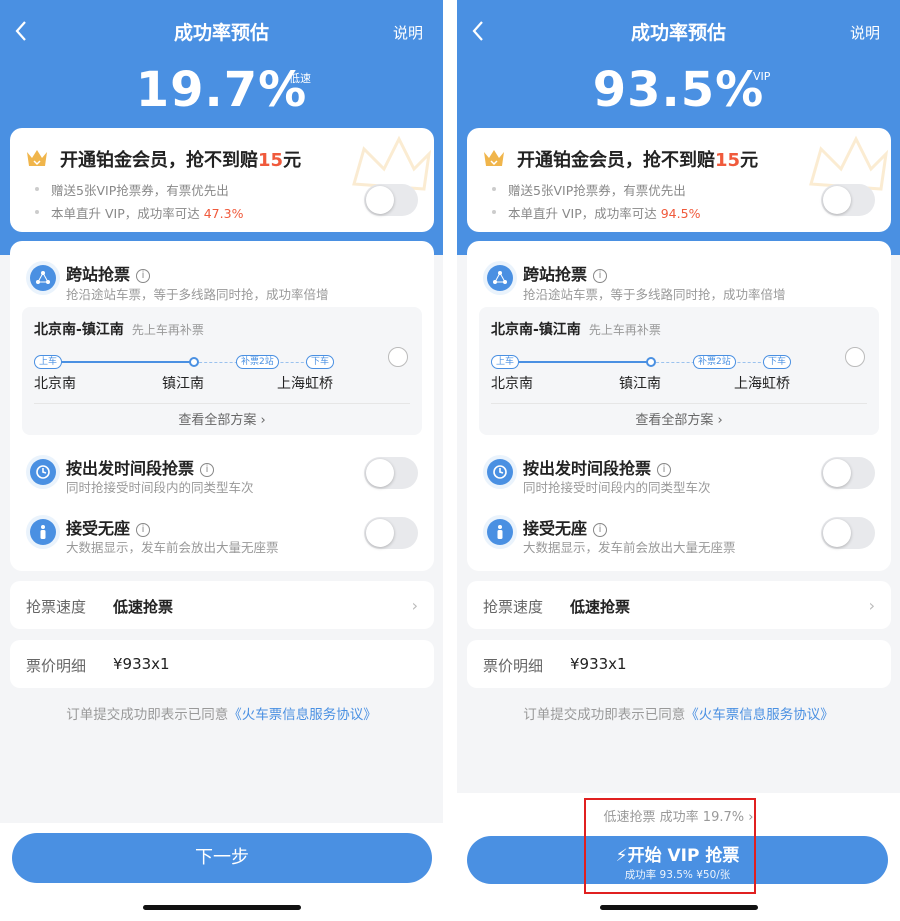 This screenshot has width=900, height=921. I want to click on success-rate: 93.5%, so click(678, 90).